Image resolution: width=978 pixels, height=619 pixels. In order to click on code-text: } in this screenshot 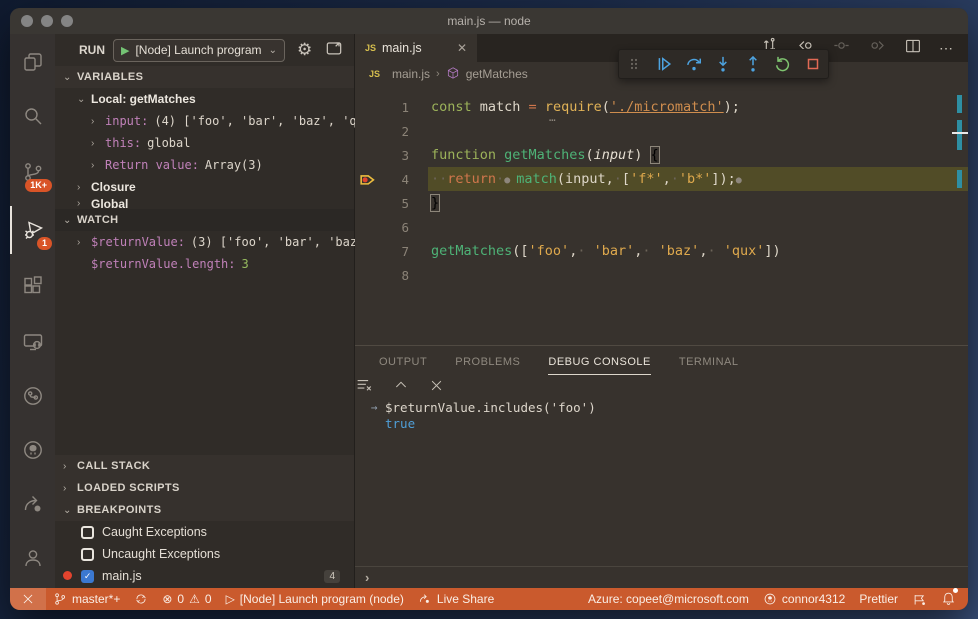, I will do `click(435, 203)`.